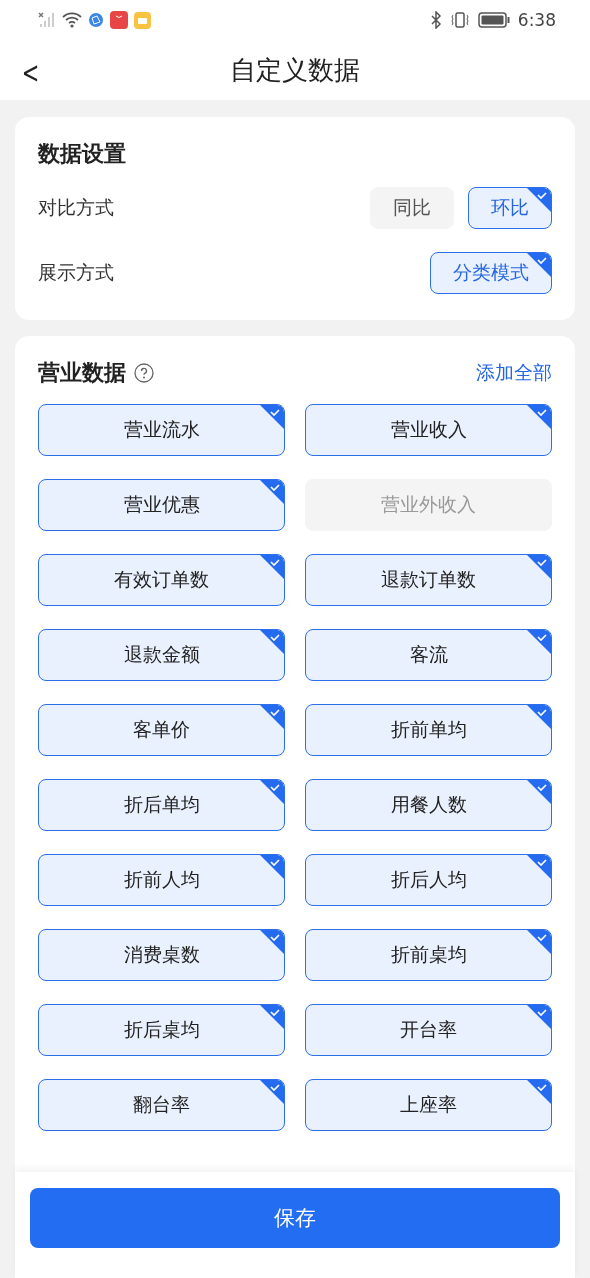  I want to click on metric-chip: 用餐人数, so click(428, 805).